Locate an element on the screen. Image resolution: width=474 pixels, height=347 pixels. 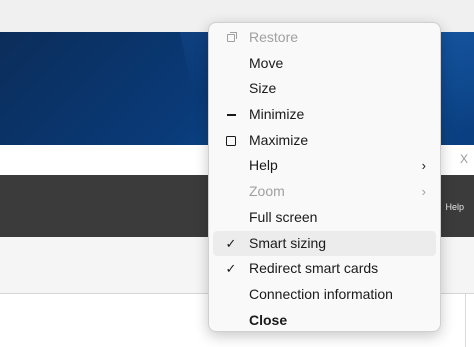
menu-item-maximize: Maximize is located at coordinates (324, 141).